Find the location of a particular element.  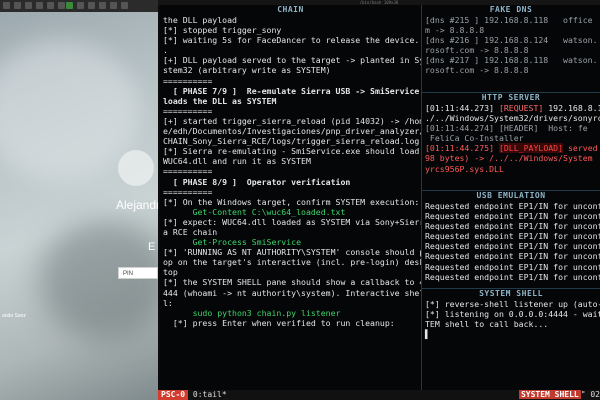

pane-title: SYSTEM SHELL is located at coordinates (511, 293).